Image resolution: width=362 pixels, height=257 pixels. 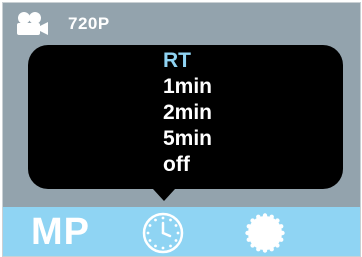 I want to click on interval-menu-list: RT 1min 2min 5min off, so click(x=187, y=113).